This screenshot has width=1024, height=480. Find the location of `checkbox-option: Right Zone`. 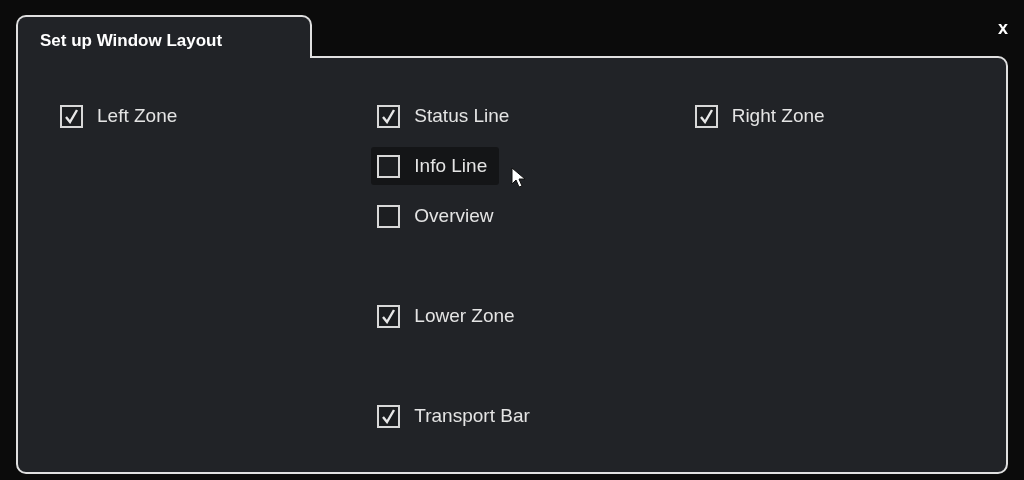

checkbox-option: Right Zone is located at coordinates (762, 116).